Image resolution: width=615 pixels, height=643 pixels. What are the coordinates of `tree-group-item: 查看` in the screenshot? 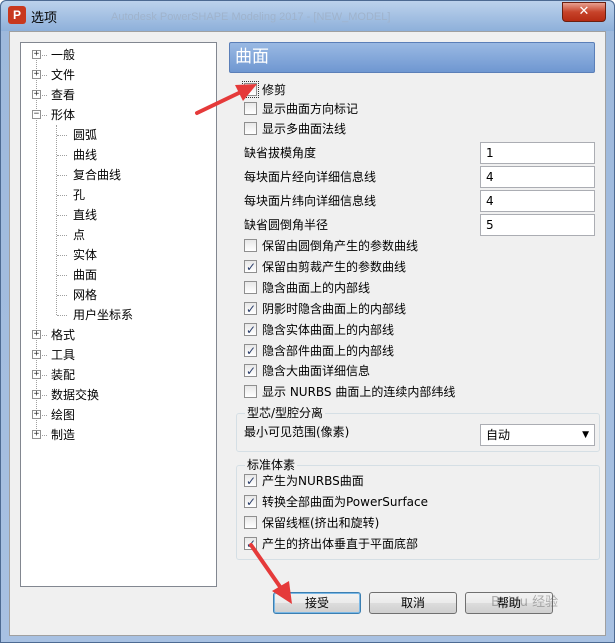 It's located at (63, 95).